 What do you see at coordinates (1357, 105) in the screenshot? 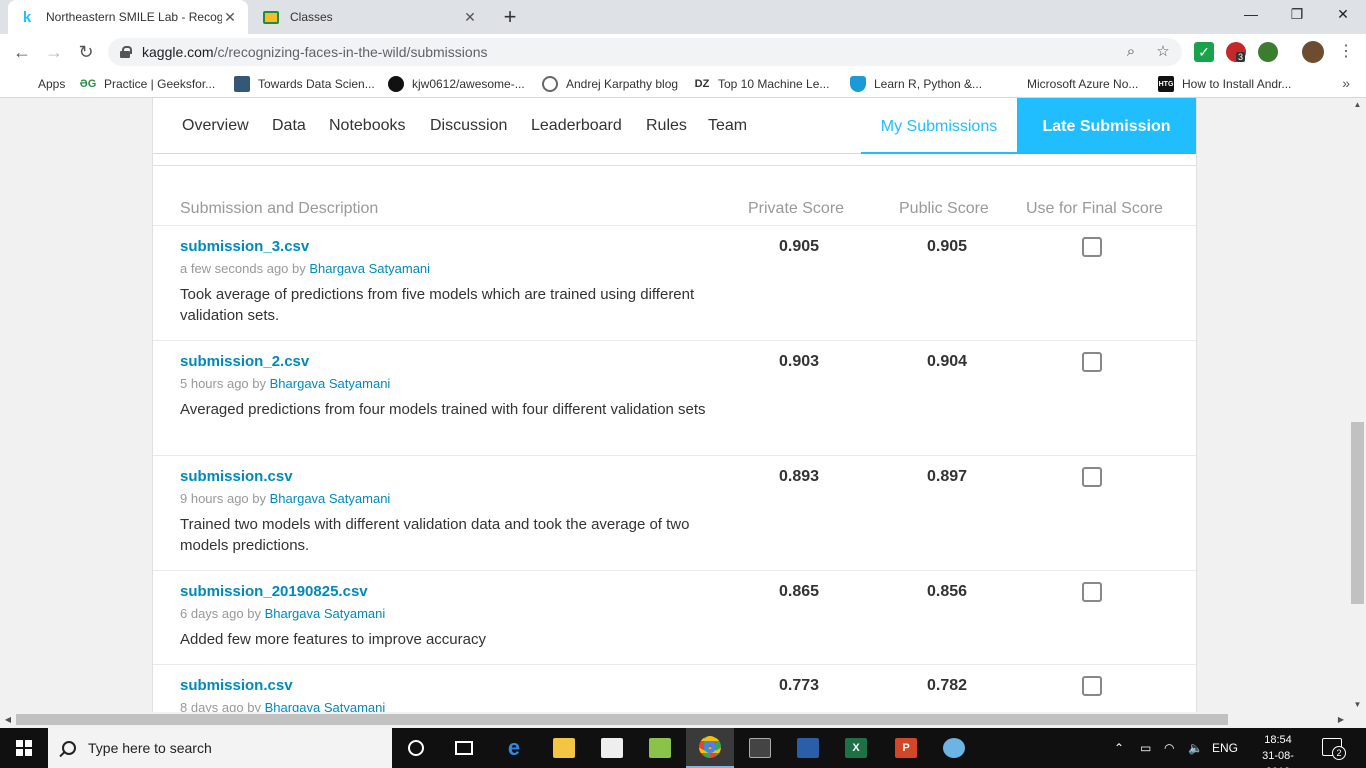
I see `scroll-up-arrow-icon: ▲` at bounding box center [1357, 105].